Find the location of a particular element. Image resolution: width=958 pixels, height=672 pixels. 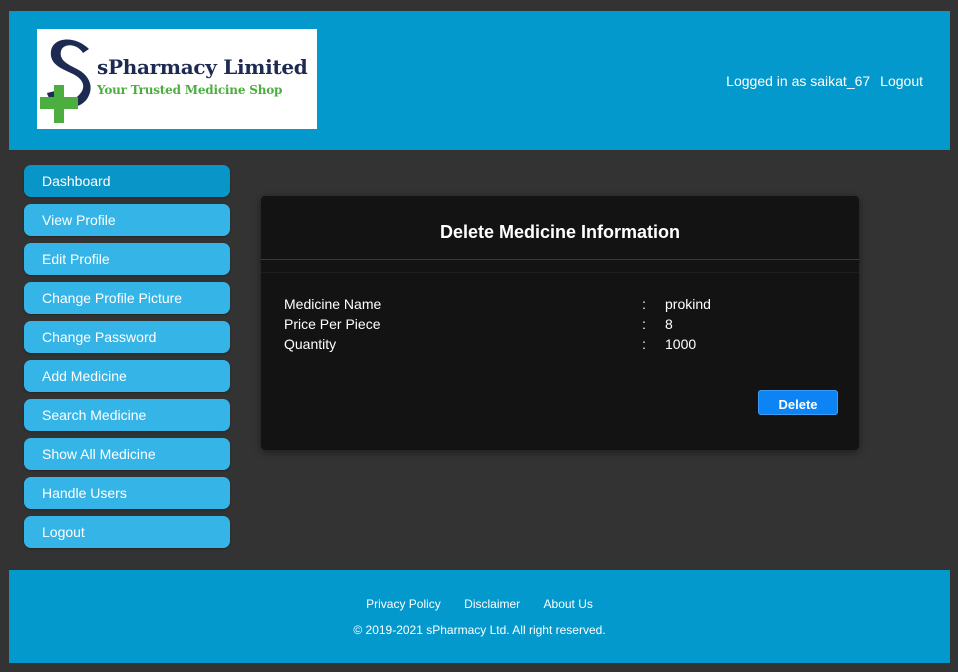

card-divider-secondary is located at coordinates (560, 272).